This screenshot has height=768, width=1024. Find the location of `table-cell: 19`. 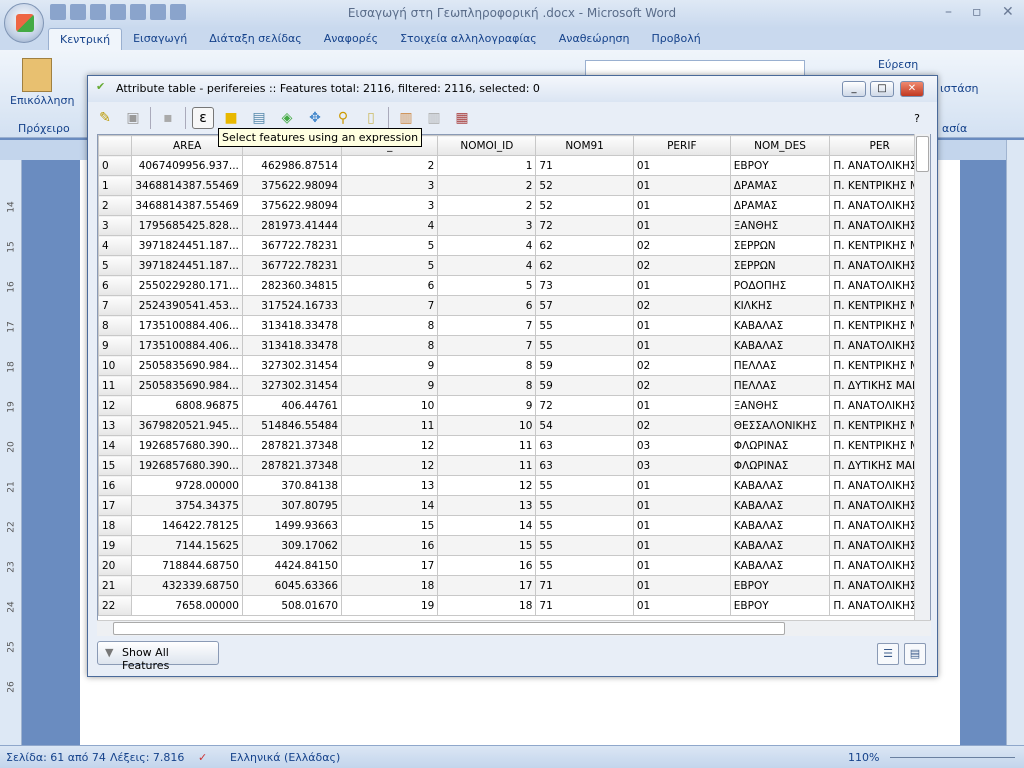

table-cell: 19 is located at coordinates (390, 605).